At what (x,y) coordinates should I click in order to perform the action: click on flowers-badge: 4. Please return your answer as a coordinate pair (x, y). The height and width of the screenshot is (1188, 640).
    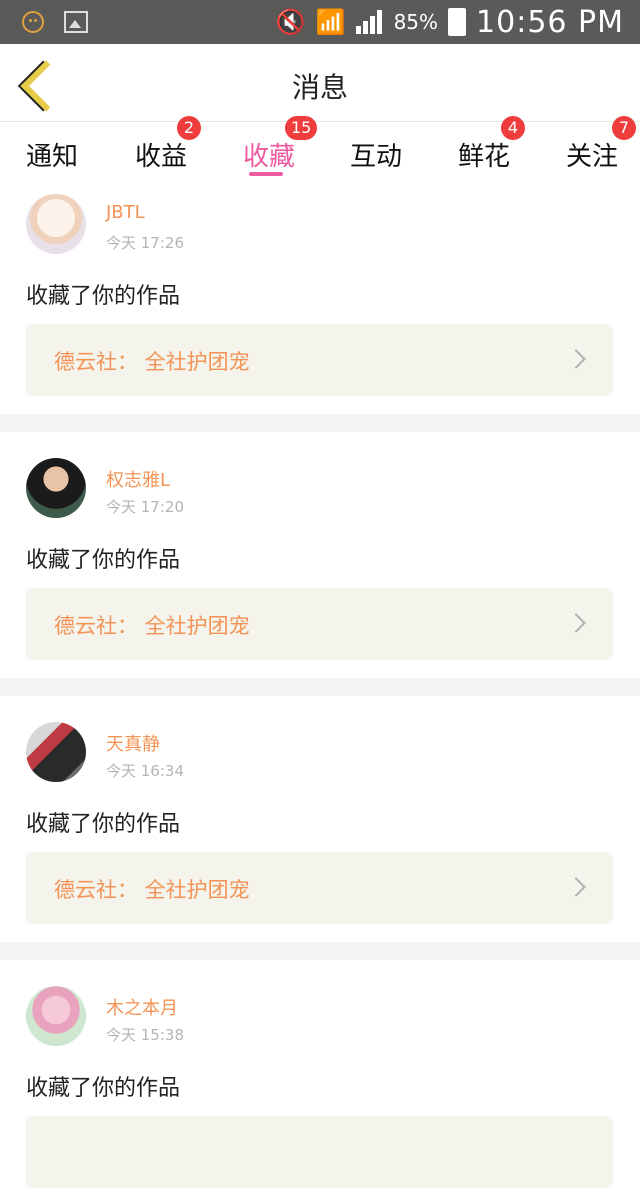
    Looking at the image, I should click on (513, 128).